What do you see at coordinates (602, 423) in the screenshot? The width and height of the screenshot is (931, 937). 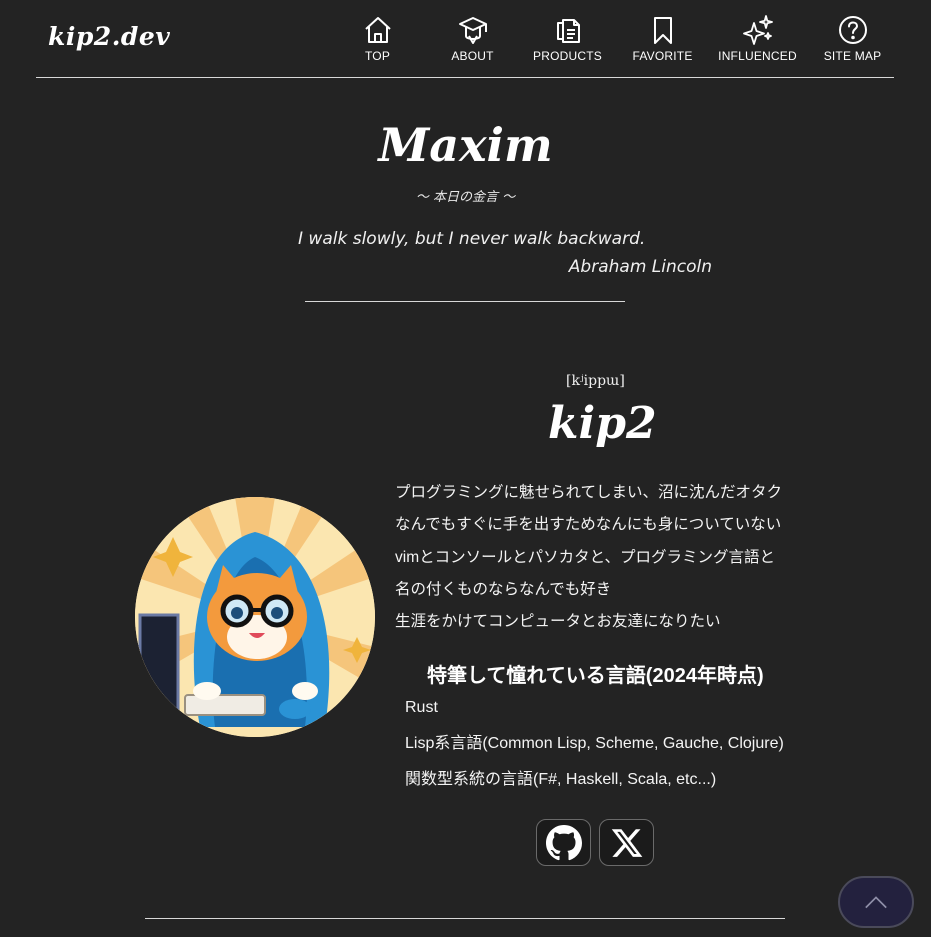 I see `profile-name: kip2` at bounding box center [602, 423].